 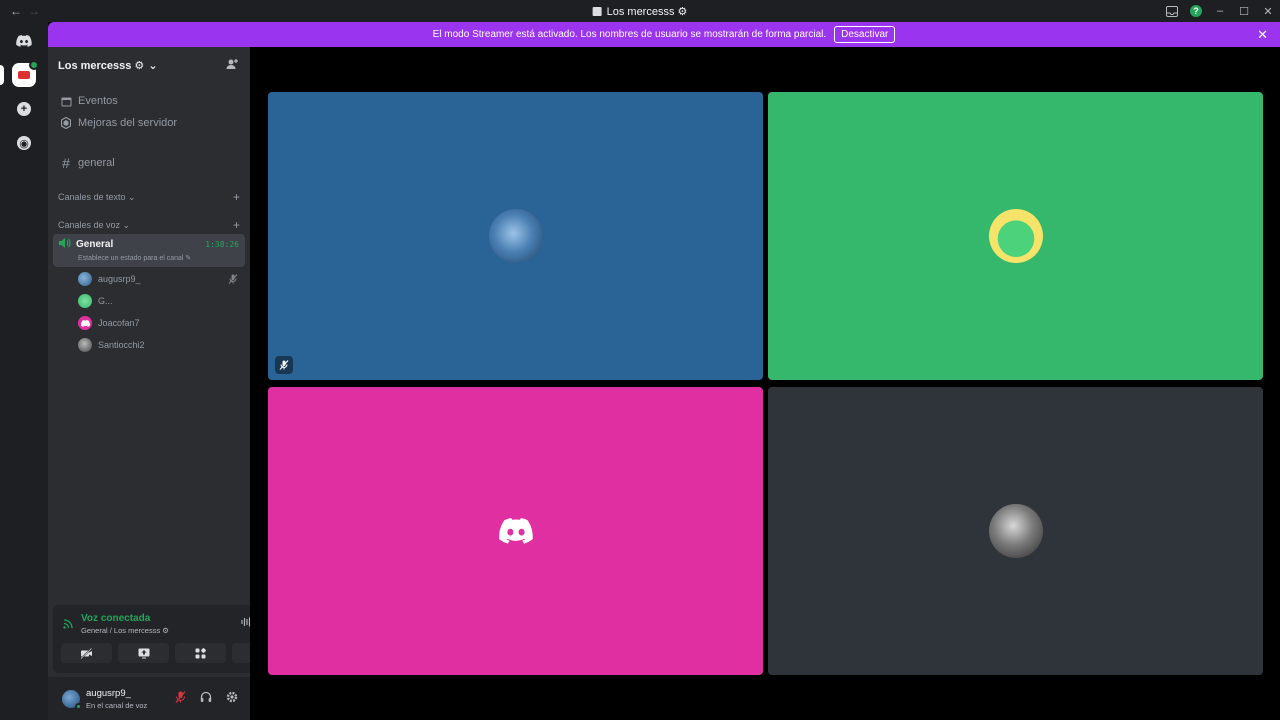 What do you see at coordinates (86, 653) in the screenshot?
I see `camera-off-button` at bounding box center [86, 653].